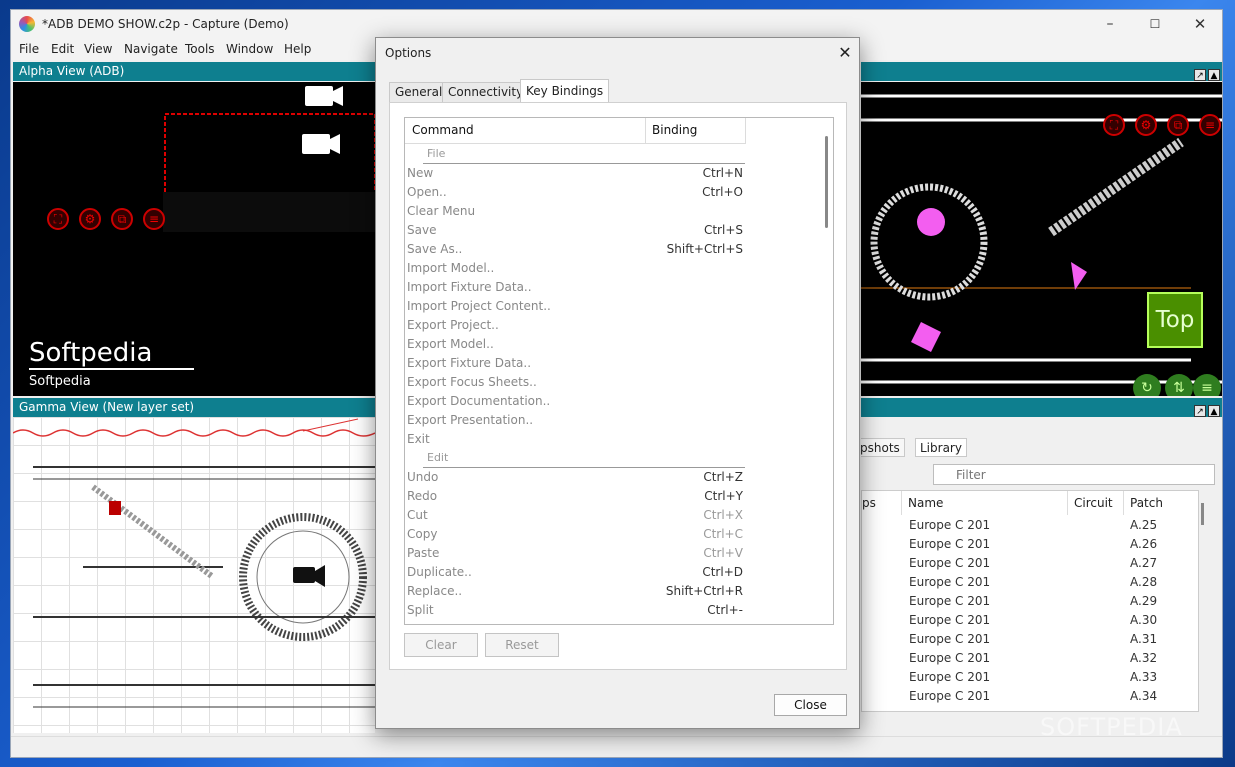 This screenshot has height=767, width=1235. What do you see at coordinates (1110, 24) in the screenshot?
I see `minimize-button: –` at bounding box center [1110, 24].